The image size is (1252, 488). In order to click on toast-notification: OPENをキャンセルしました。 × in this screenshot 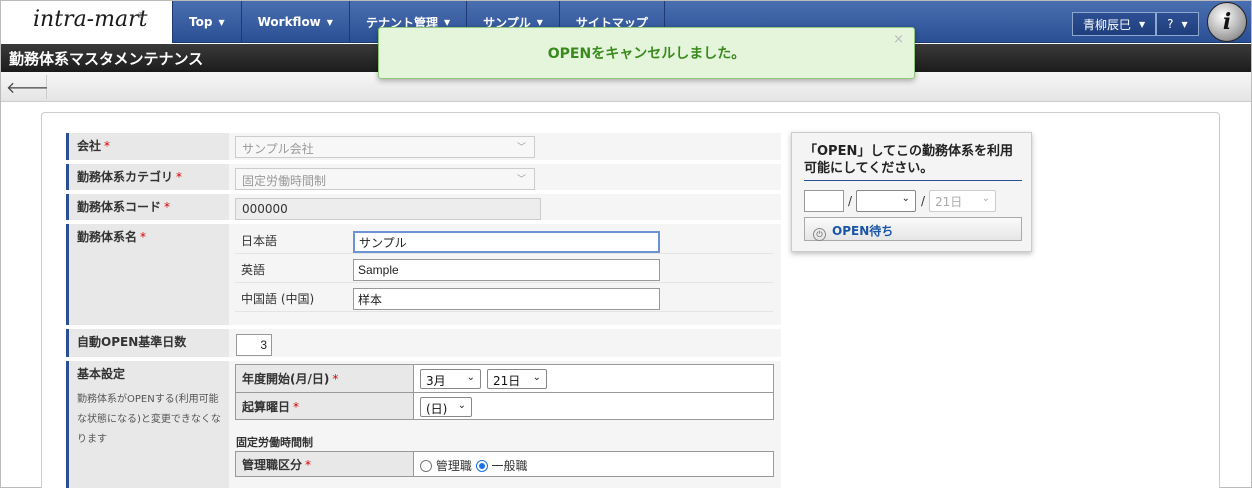, I will do `click(646, 53)`.